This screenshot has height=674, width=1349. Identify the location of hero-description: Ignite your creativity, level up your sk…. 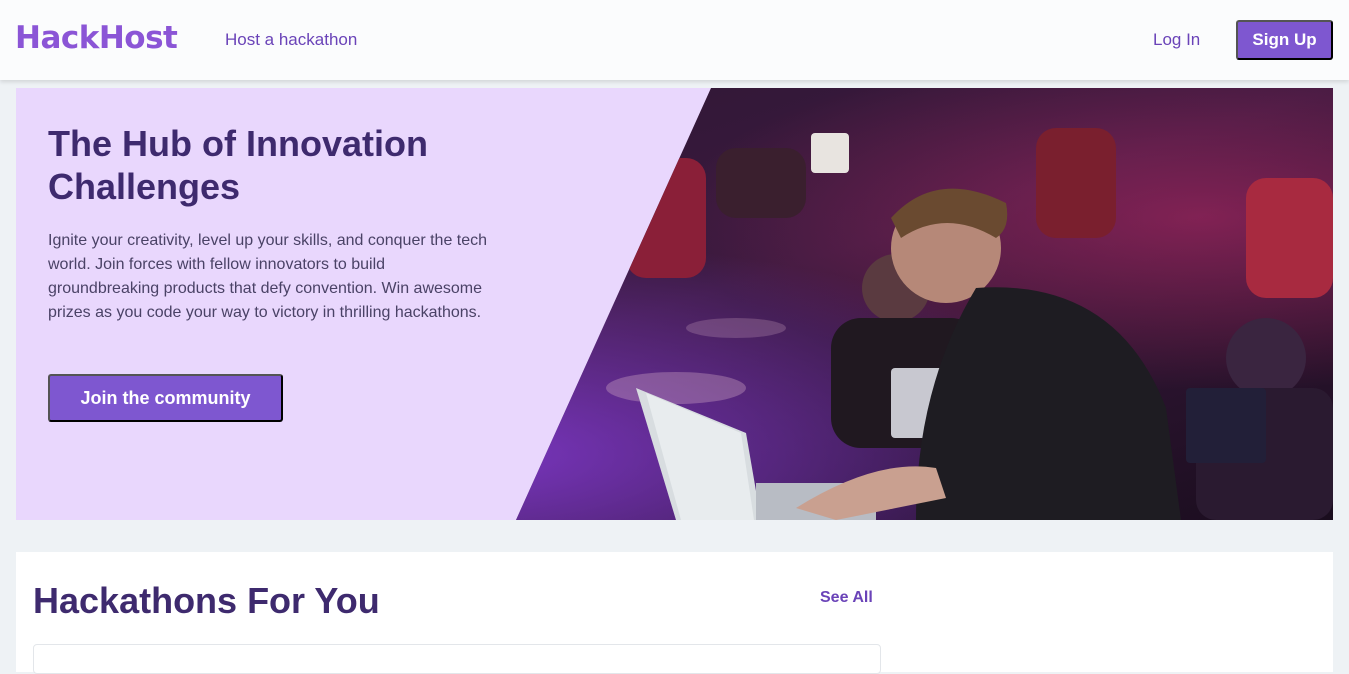
(268, 276).